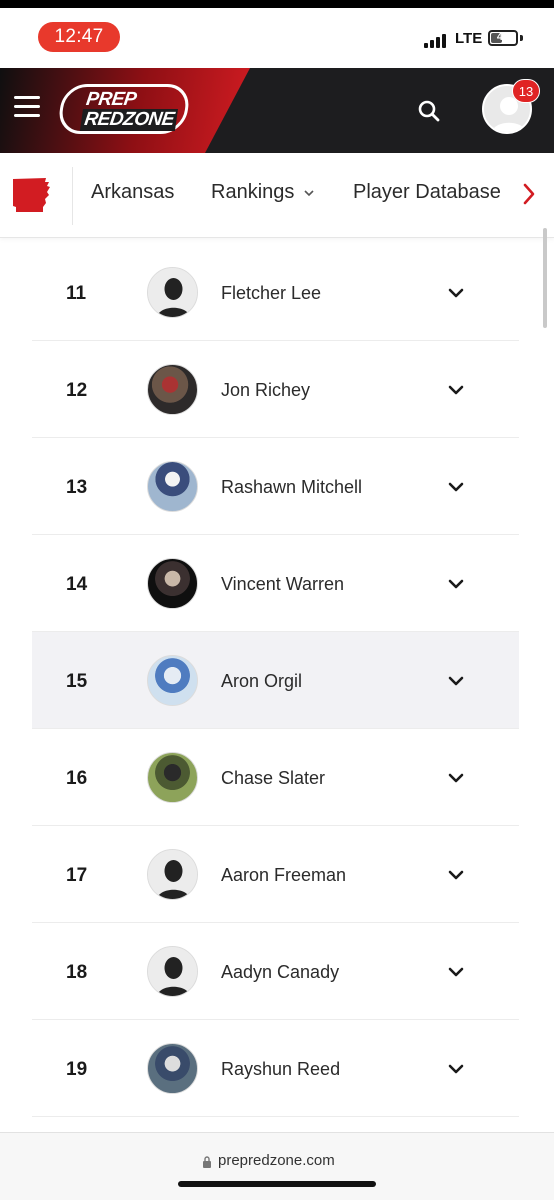 Image resolution: width=554 pixels, height=1200 pixels. I want to click on signal-strength-icon, so click(435, 41).